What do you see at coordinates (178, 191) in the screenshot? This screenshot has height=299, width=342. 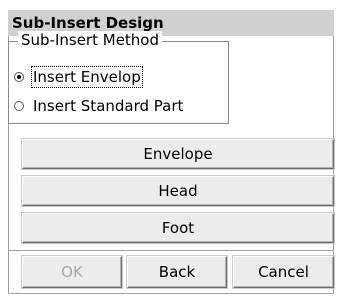 I see `head-button: Head` at bounding box center [178, 191].